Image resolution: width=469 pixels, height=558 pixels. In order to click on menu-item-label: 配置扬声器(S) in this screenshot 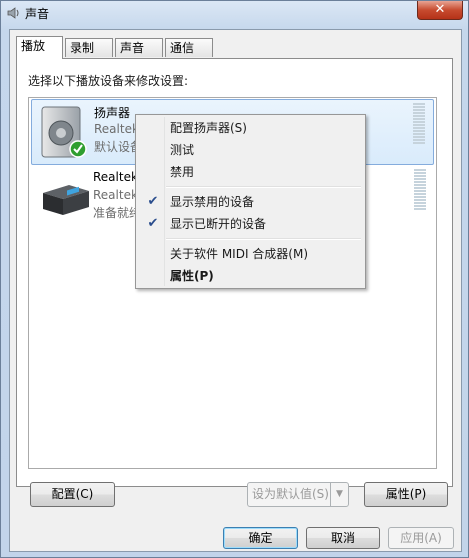, I will do `click(208, 128)`.